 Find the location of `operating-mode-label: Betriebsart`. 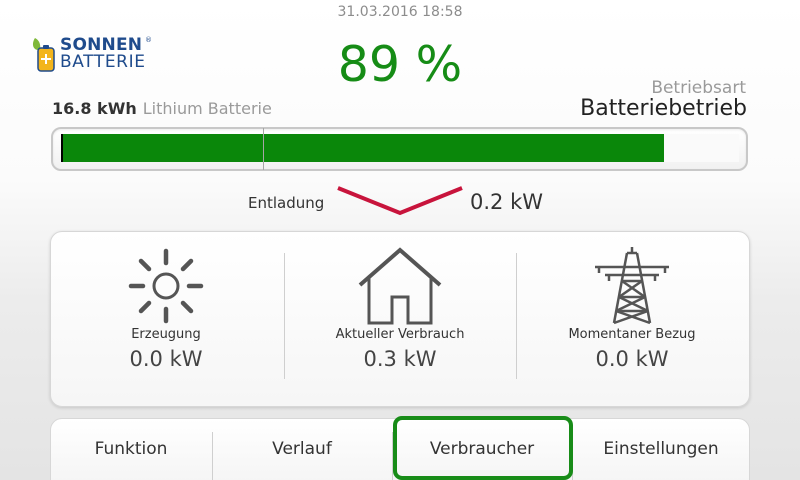

operating-mode-label: Betriebsart is located at coordinates (698, 88).